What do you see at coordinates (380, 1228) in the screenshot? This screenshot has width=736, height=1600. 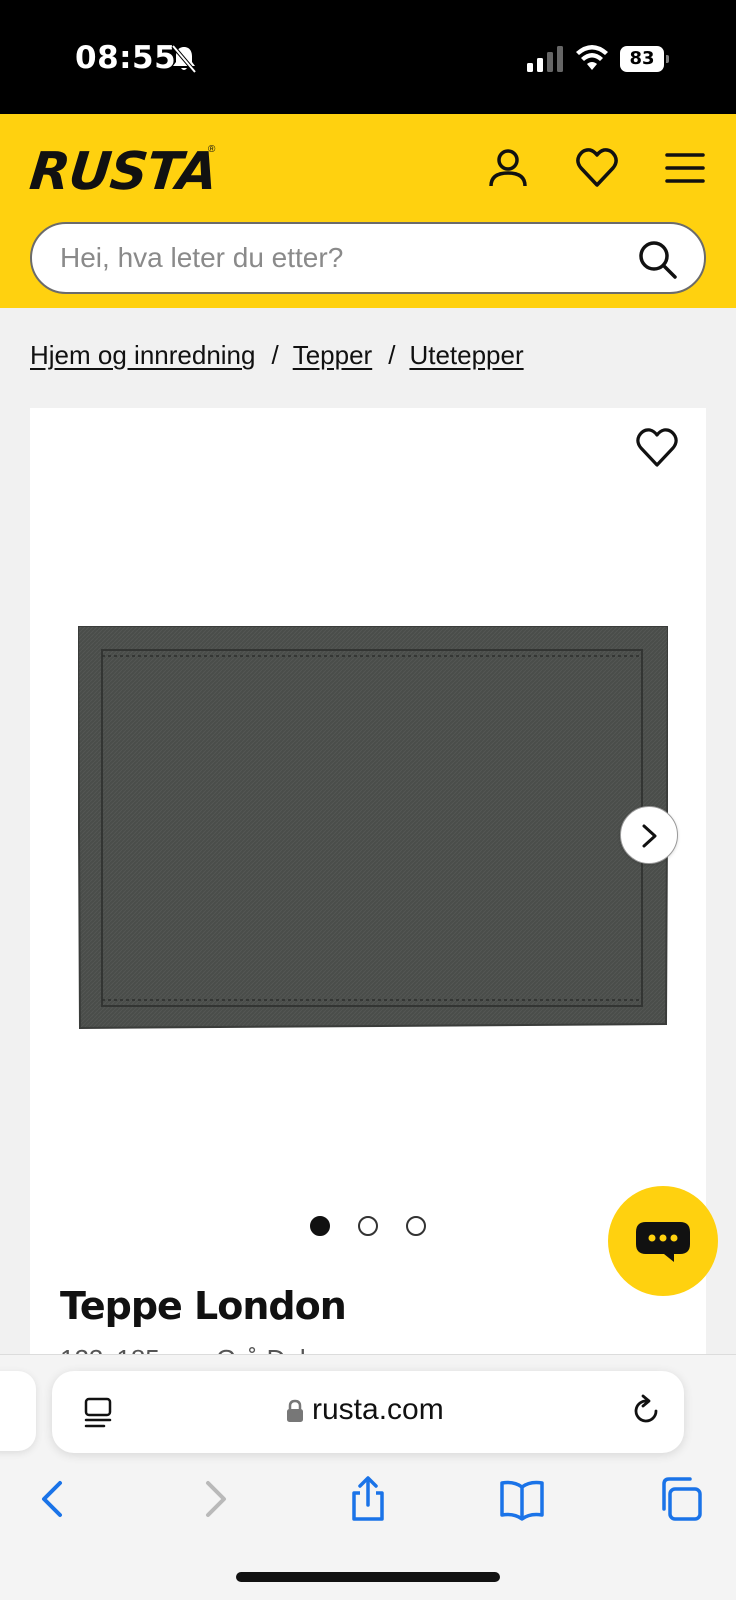 I see `gallery-pagination` at bounding box center [380, 1228].